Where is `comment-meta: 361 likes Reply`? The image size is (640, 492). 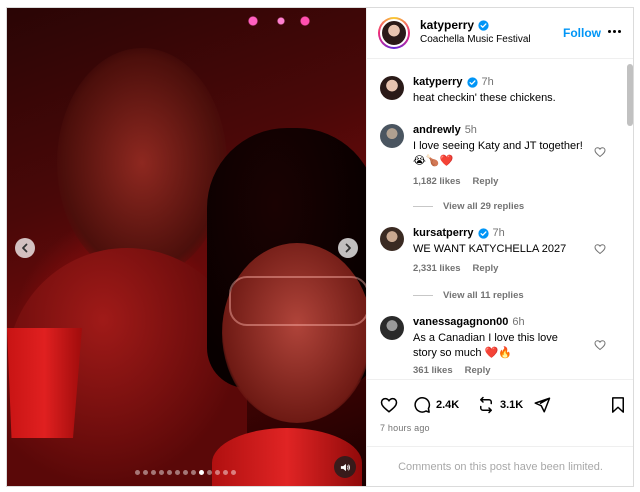
comment-meta: 361 likes Reply is located at coordinates (452, 370).